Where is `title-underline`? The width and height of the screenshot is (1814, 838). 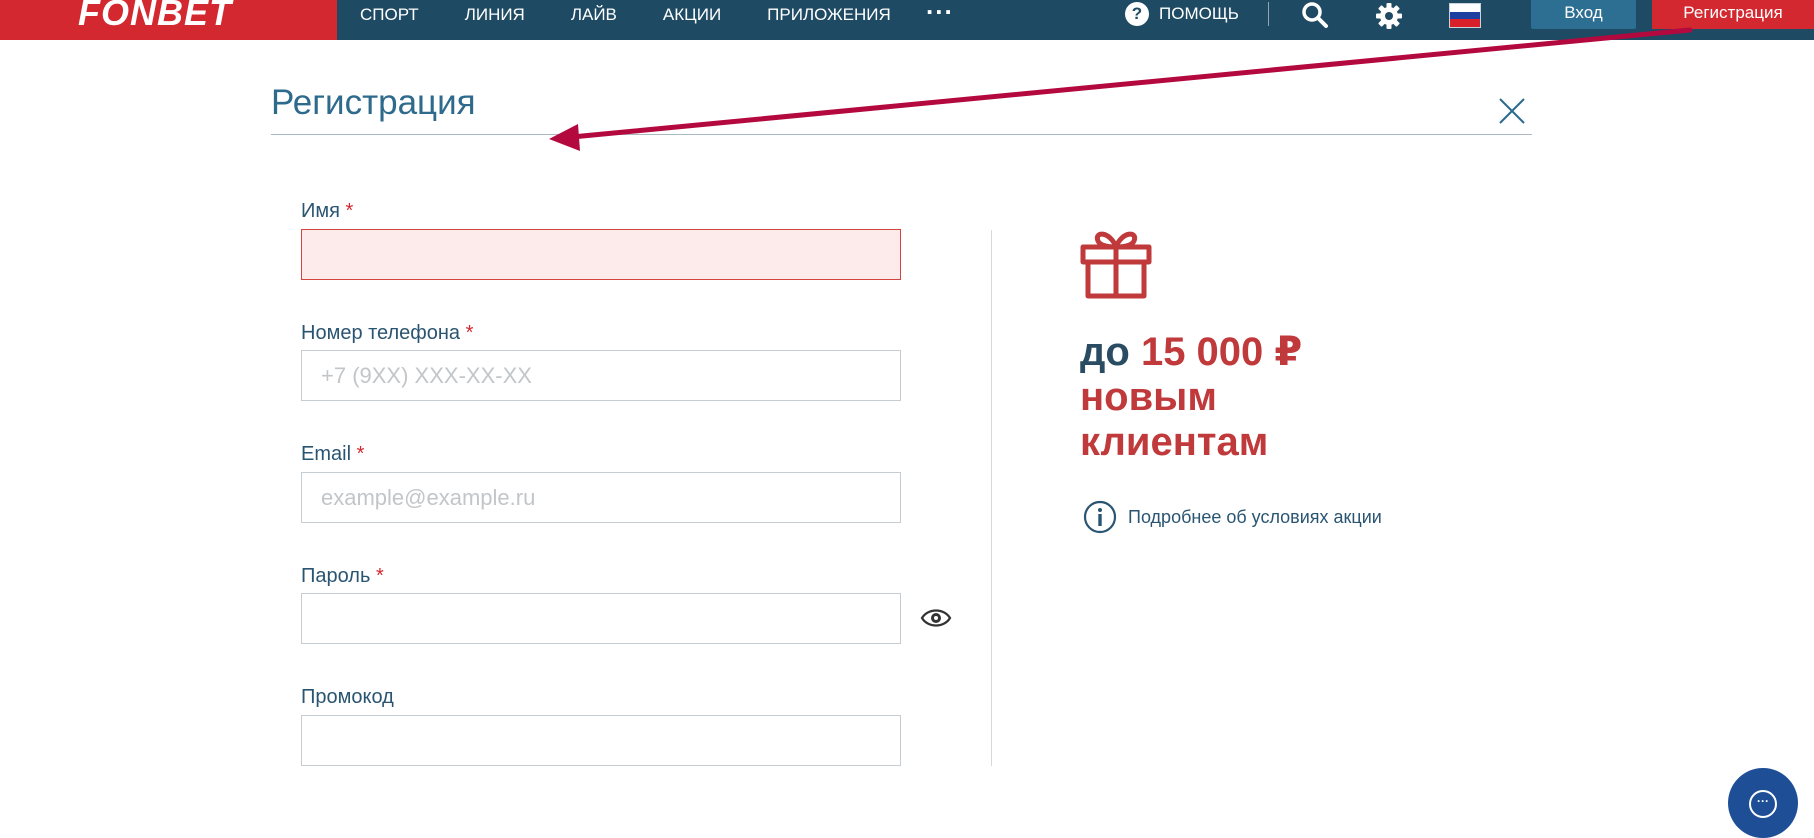 title-underline is located at coordinates (901, 134).